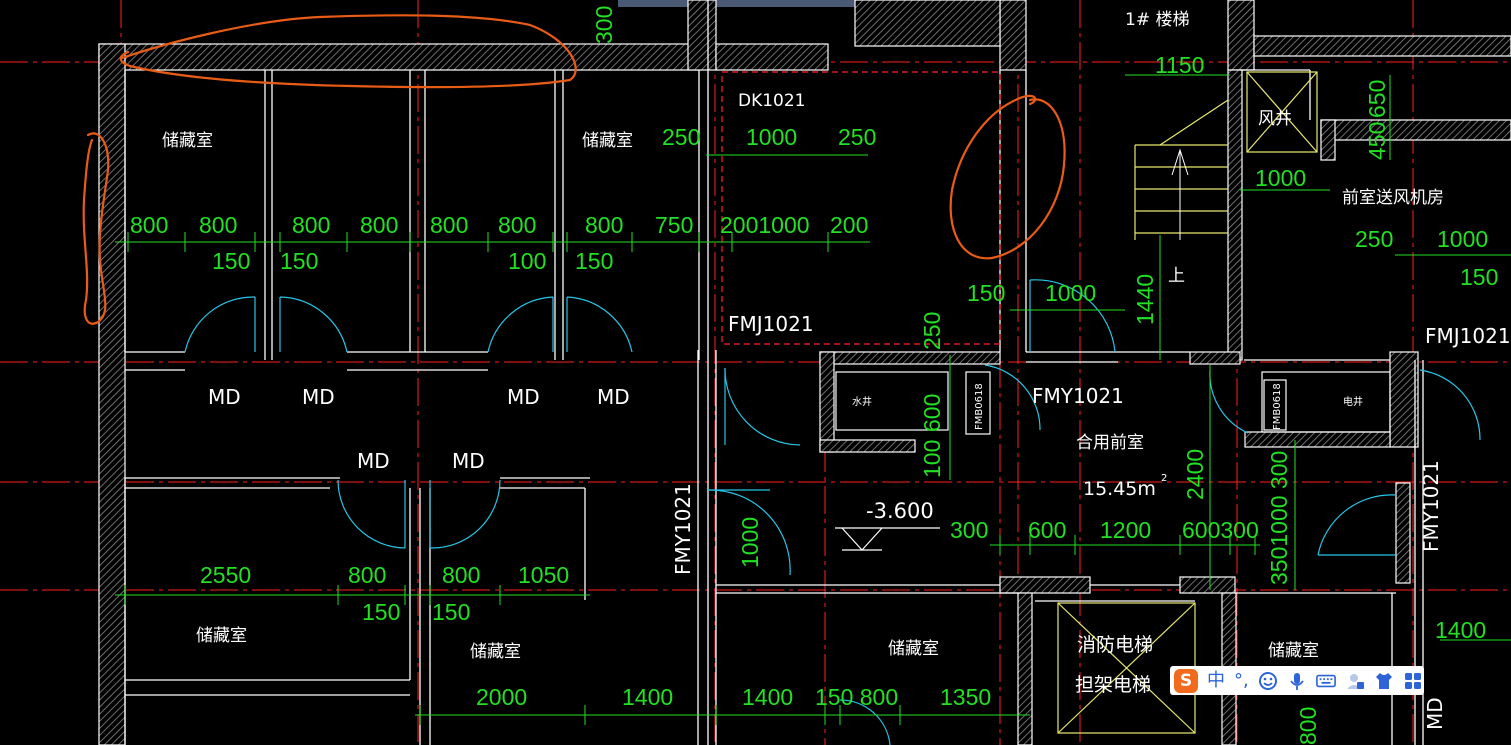 This screenshot has width=1511, height=745. What do you see at coordinates (1377, 99) in the screenshot?
I see `dim-label: 650` at bounding box center [1377, 99].